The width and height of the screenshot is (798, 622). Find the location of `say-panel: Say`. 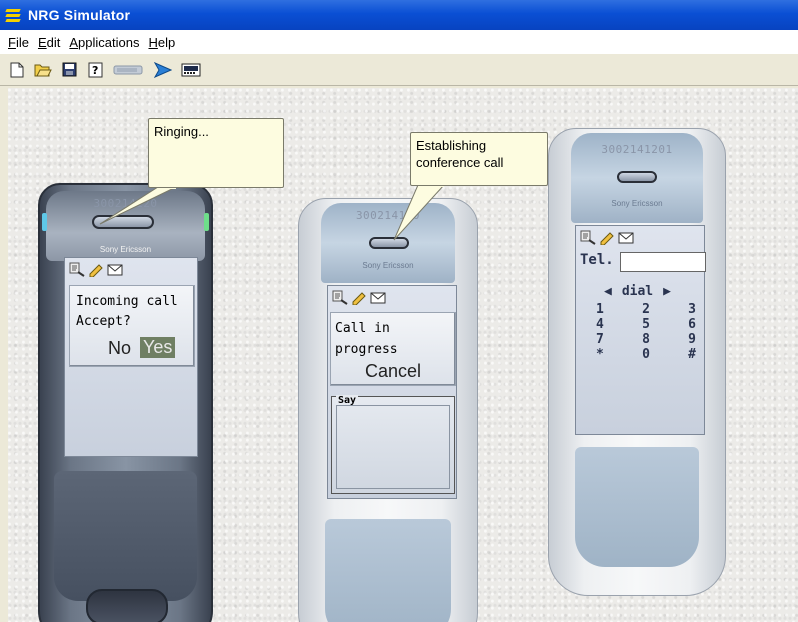

say-panel: Say is located at coordinates (393, 444).